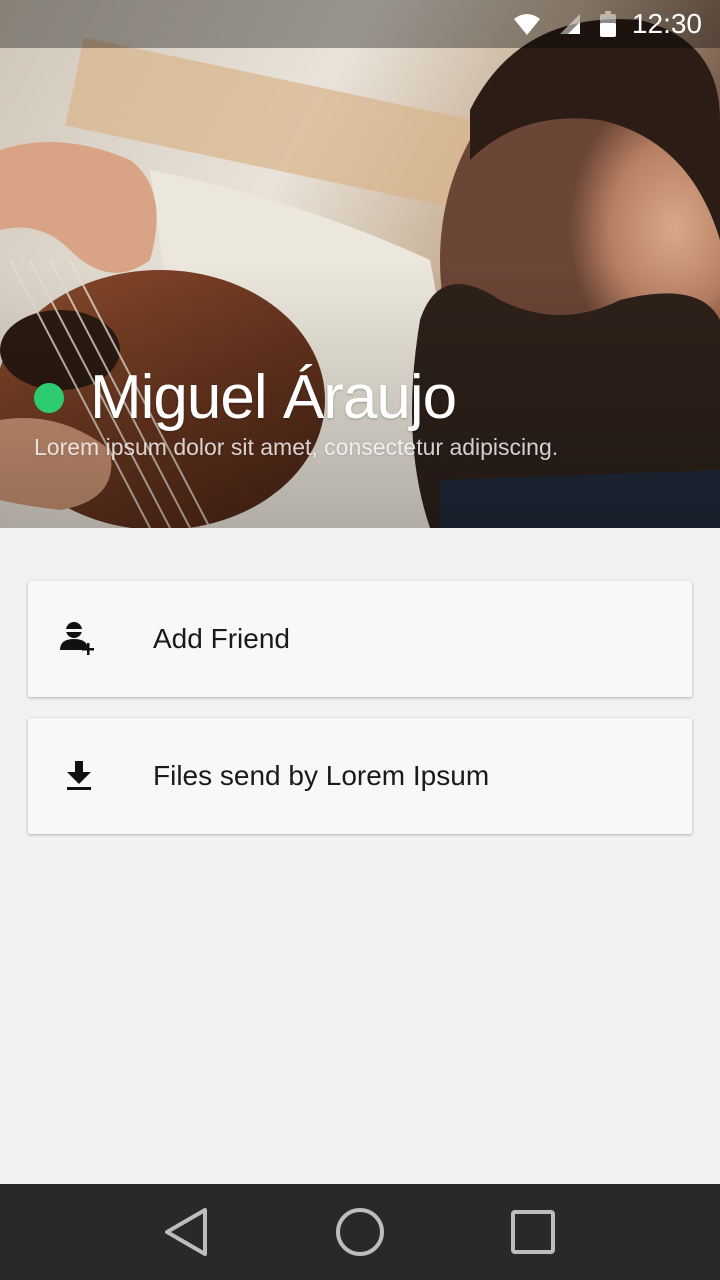 The image size is (720, 1280). What do you see at coordinates (273, 397) in the screenshot?
I see `profile-name: Miguel Áraujo` at bounding box center [273, 397].